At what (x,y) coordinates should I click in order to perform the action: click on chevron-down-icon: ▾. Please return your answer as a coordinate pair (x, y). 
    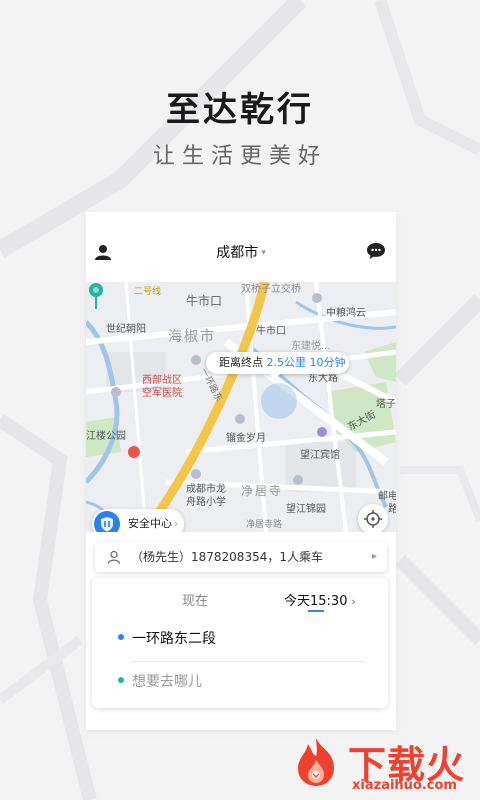
    Looking at the image, I should click on (263, 253).